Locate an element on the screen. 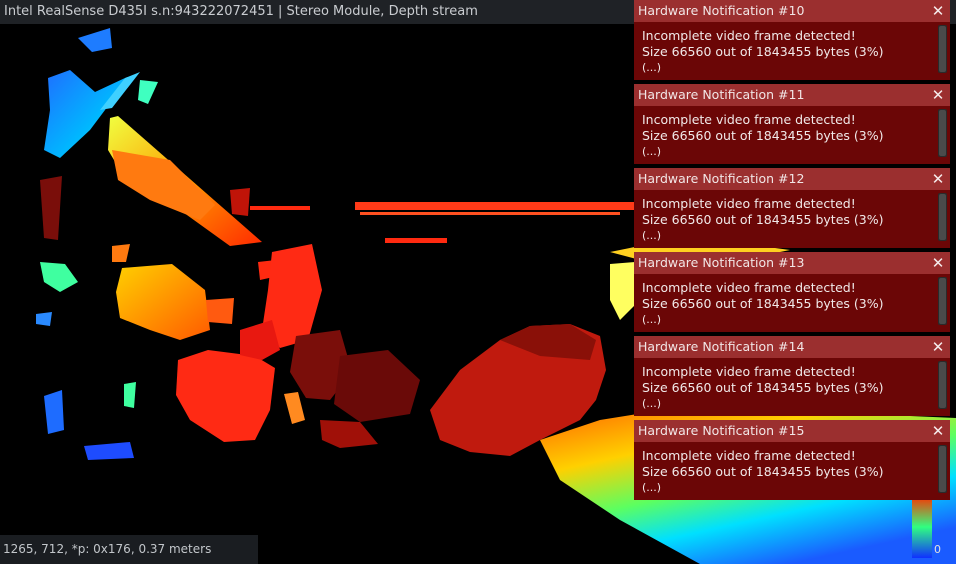  notification-title: Hardware Notification #12 is located at coordinates (721, 178).